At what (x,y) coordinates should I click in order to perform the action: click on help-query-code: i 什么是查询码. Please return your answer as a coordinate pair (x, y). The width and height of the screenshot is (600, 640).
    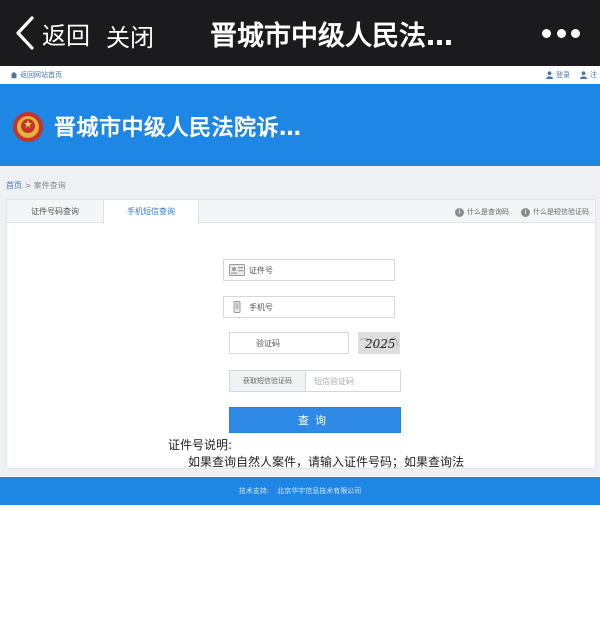
    Looking at the image, I should click on (482, 212).